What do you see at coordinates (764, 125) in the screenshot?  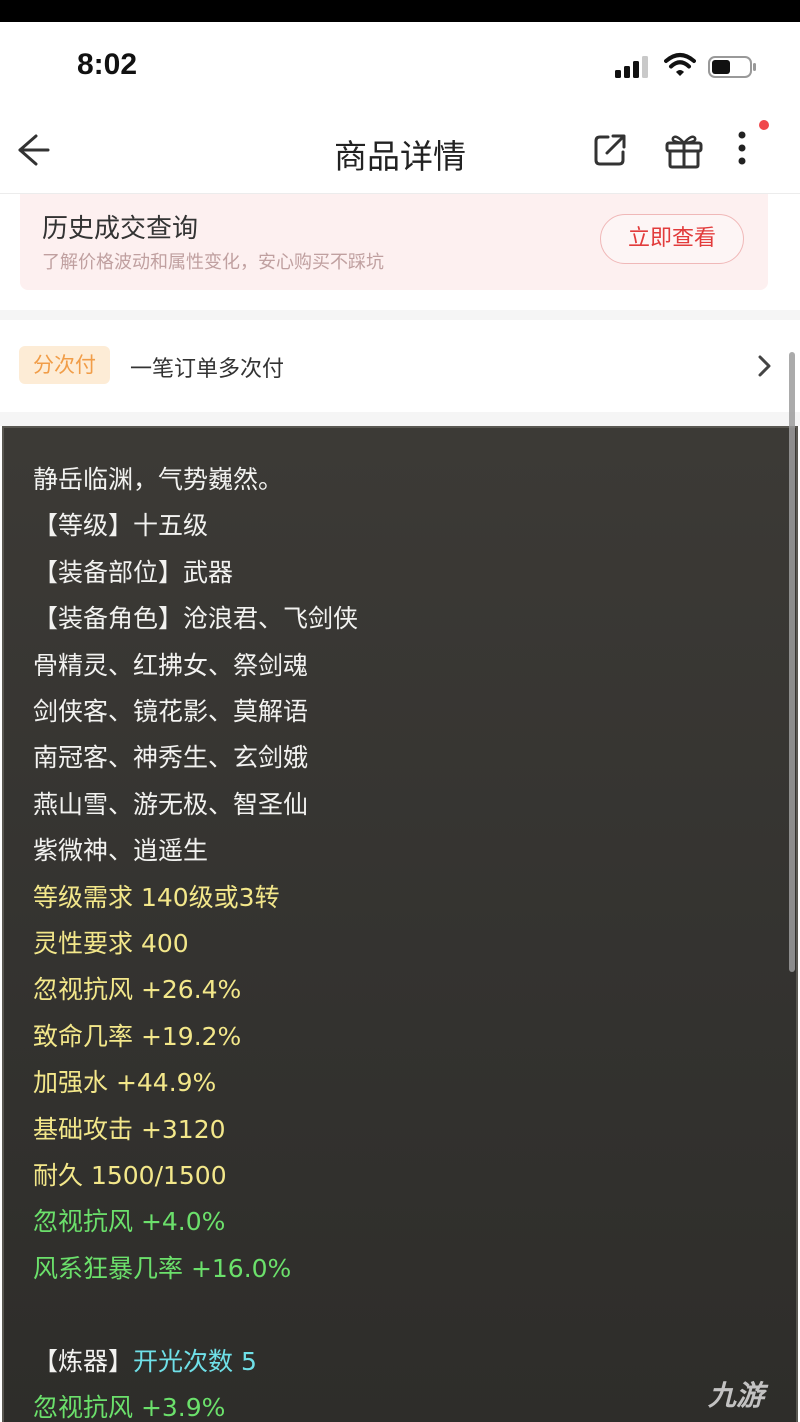 I see `notification-dot` at bounding box center [764, 125].